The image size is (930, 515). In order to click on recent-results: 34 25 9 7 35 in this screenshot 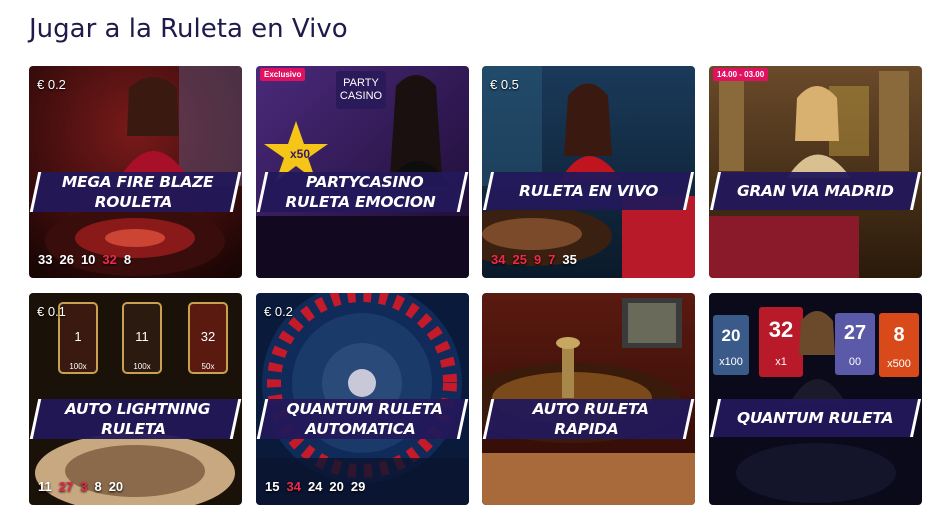, I will do `click(534, 259)`.